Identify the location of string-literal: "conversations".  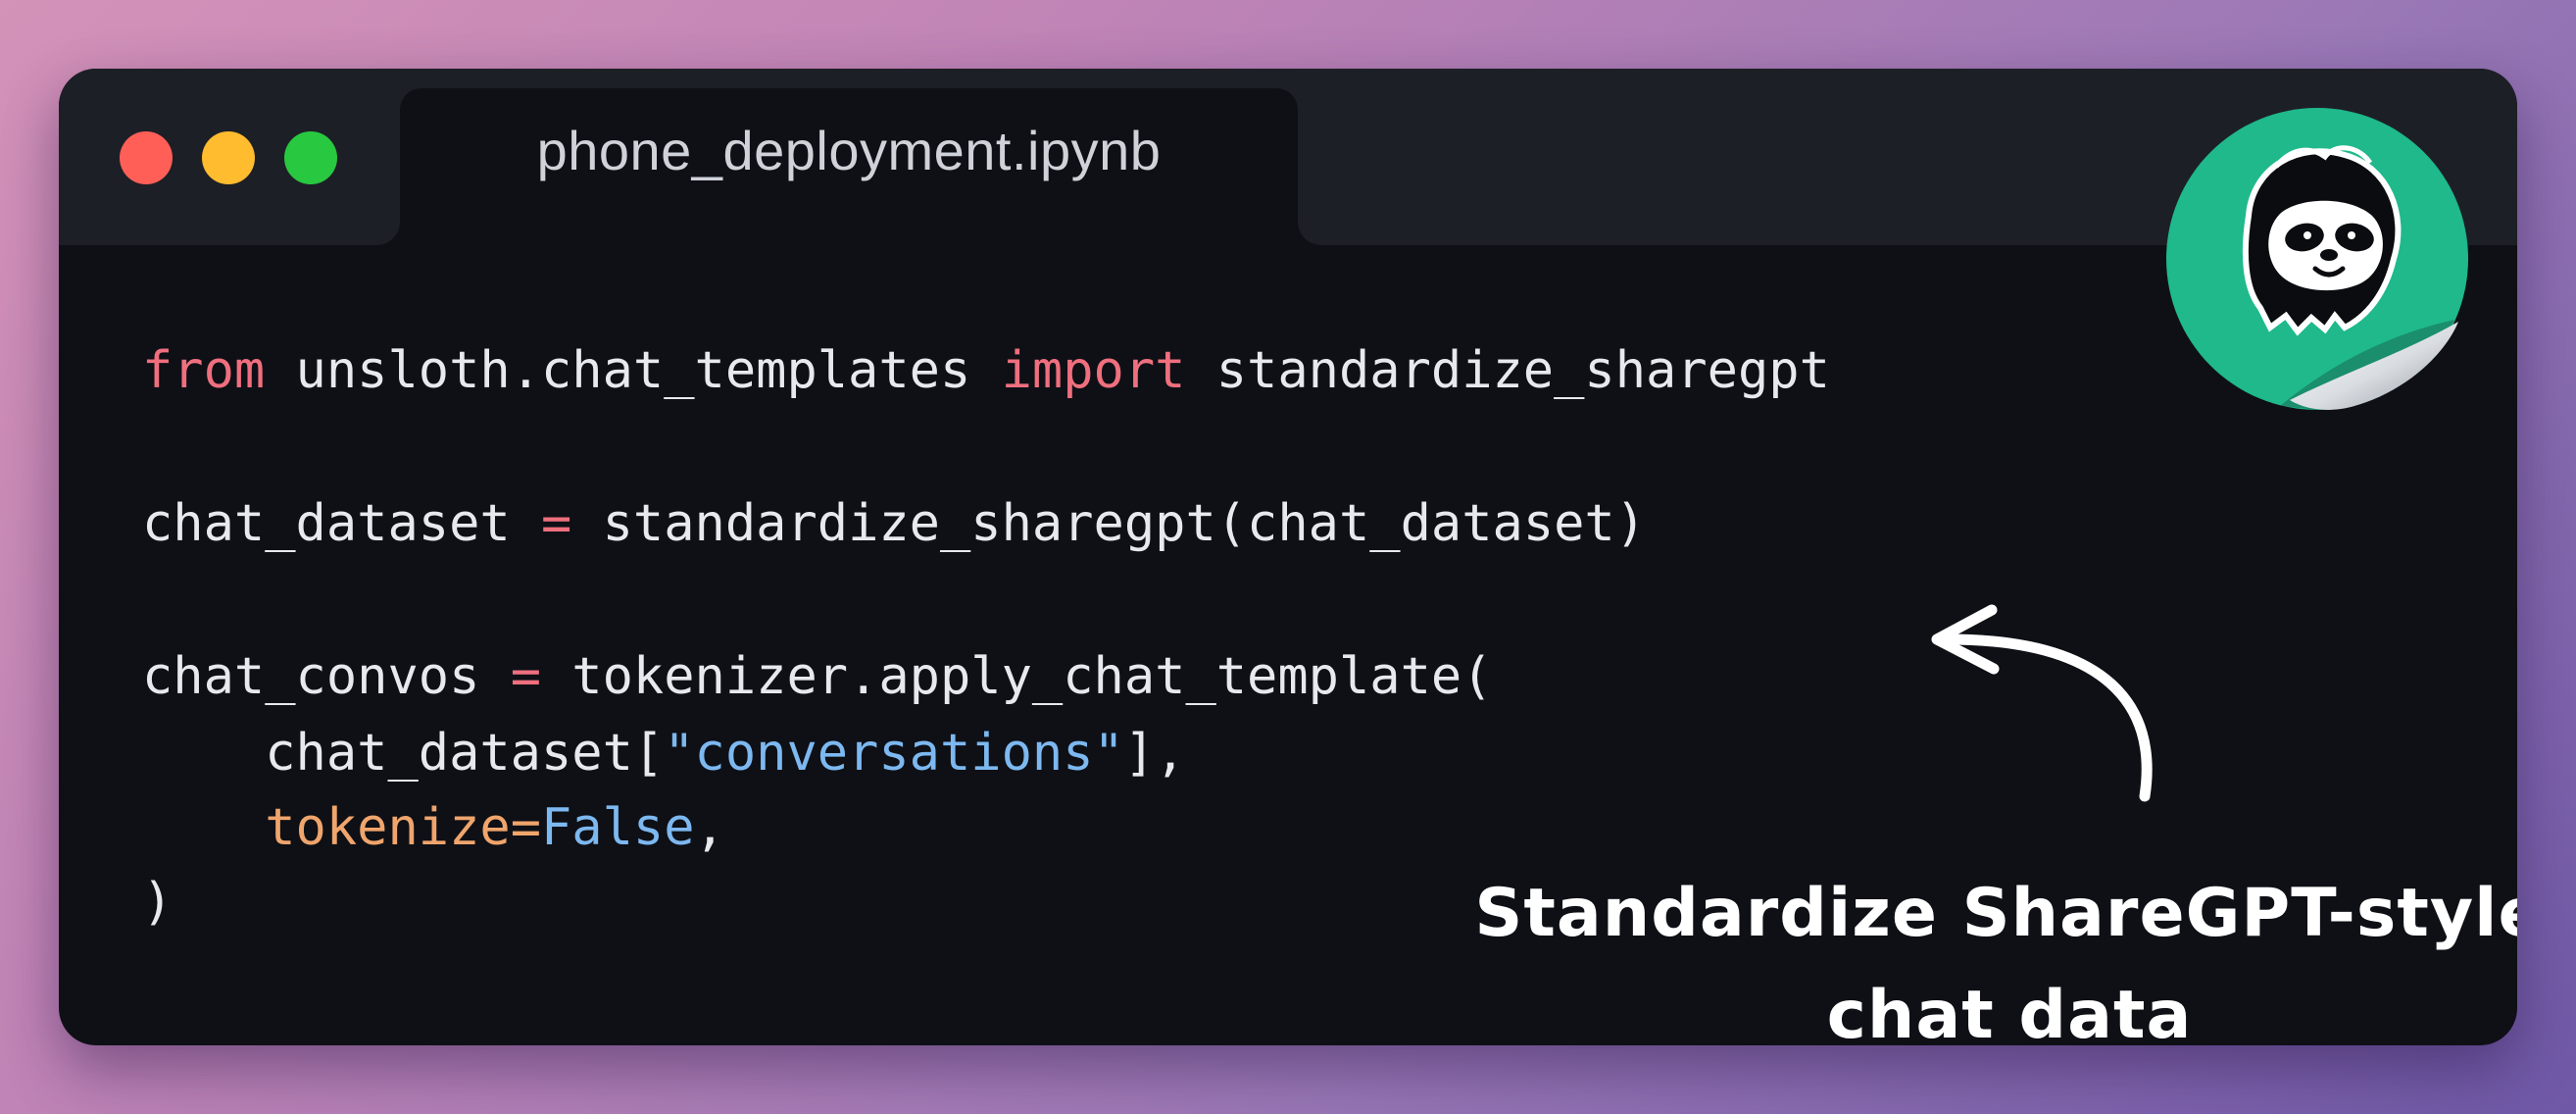
(894, 753).